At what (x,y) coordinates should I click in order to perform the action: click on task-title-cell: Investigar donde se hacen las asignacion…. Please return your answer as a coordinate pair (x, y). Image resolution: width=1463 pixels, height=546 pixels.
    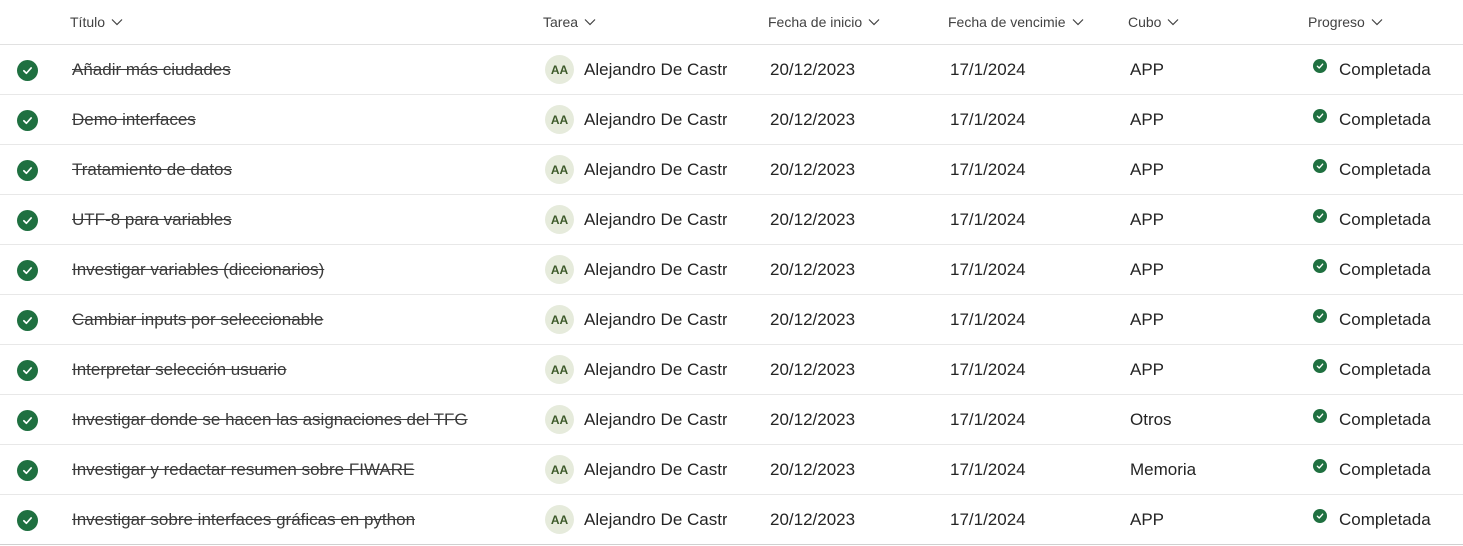
    Looking at the image, I should click on (292, 419).